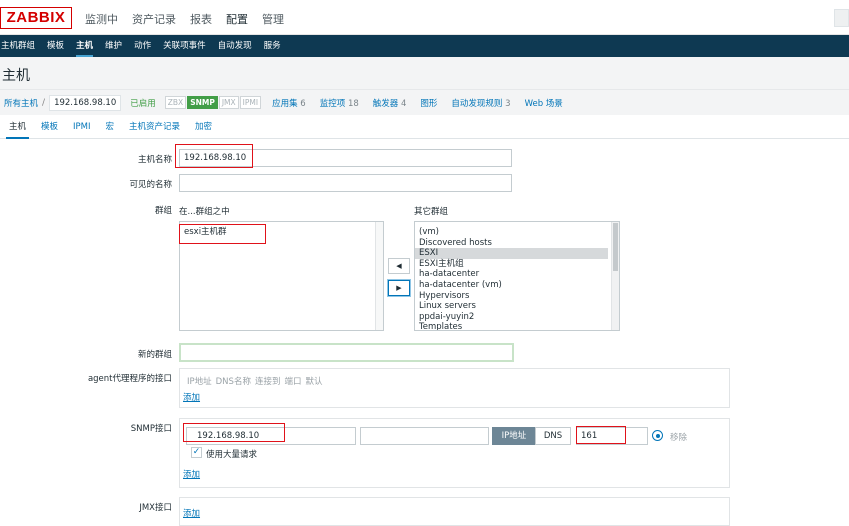  Describe the element at coordinates (204, 212) in the screenshot. I see `in-groups-label: 在...群组之中` at that location.